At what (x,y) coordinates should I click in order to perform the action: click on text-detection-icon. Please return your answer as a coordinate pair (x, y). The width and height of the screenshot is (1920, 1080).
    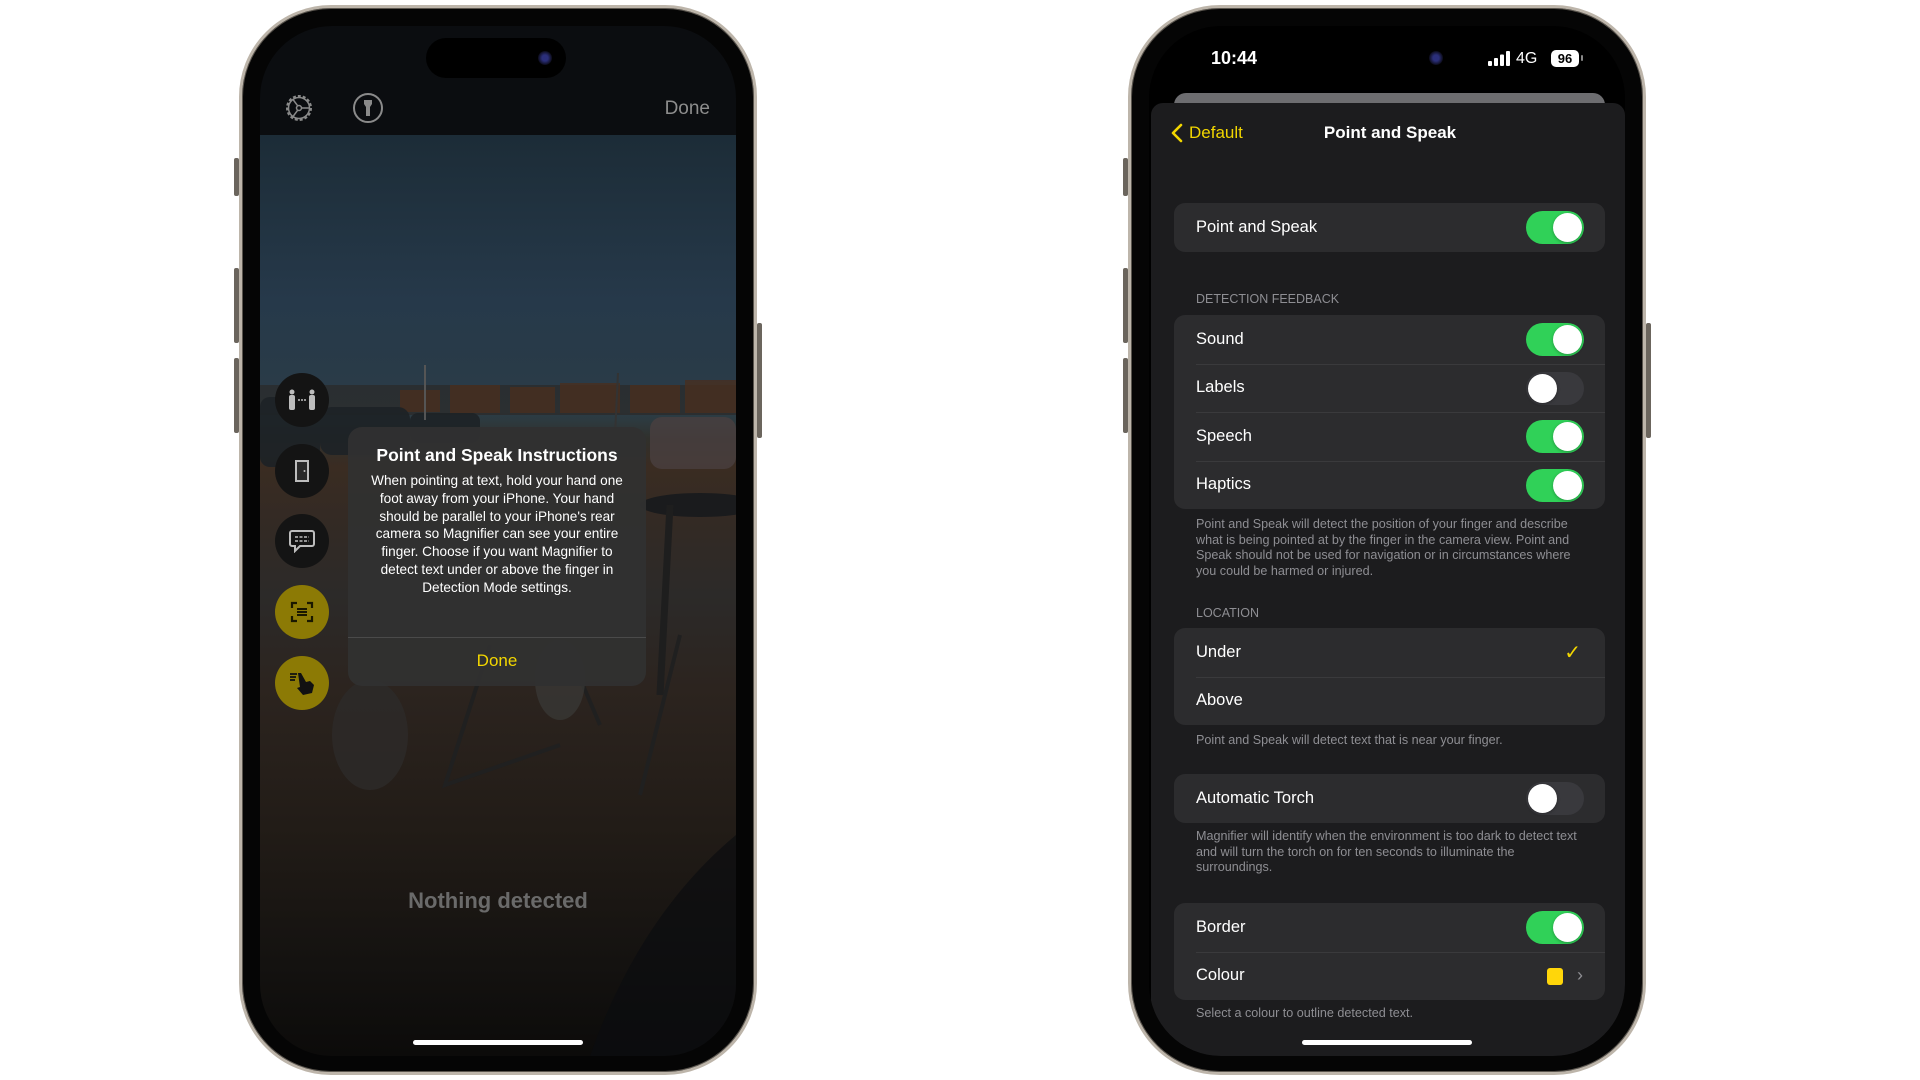
    Looking at the image, I should click on (302, 612).